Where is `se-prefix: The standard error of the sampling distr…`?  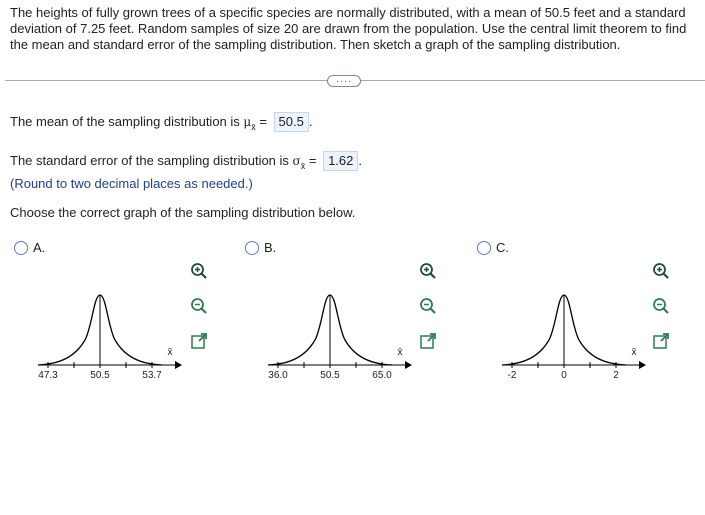 se-prefix: The standard error of the sampling distr… is located at coordinates (151, 160).